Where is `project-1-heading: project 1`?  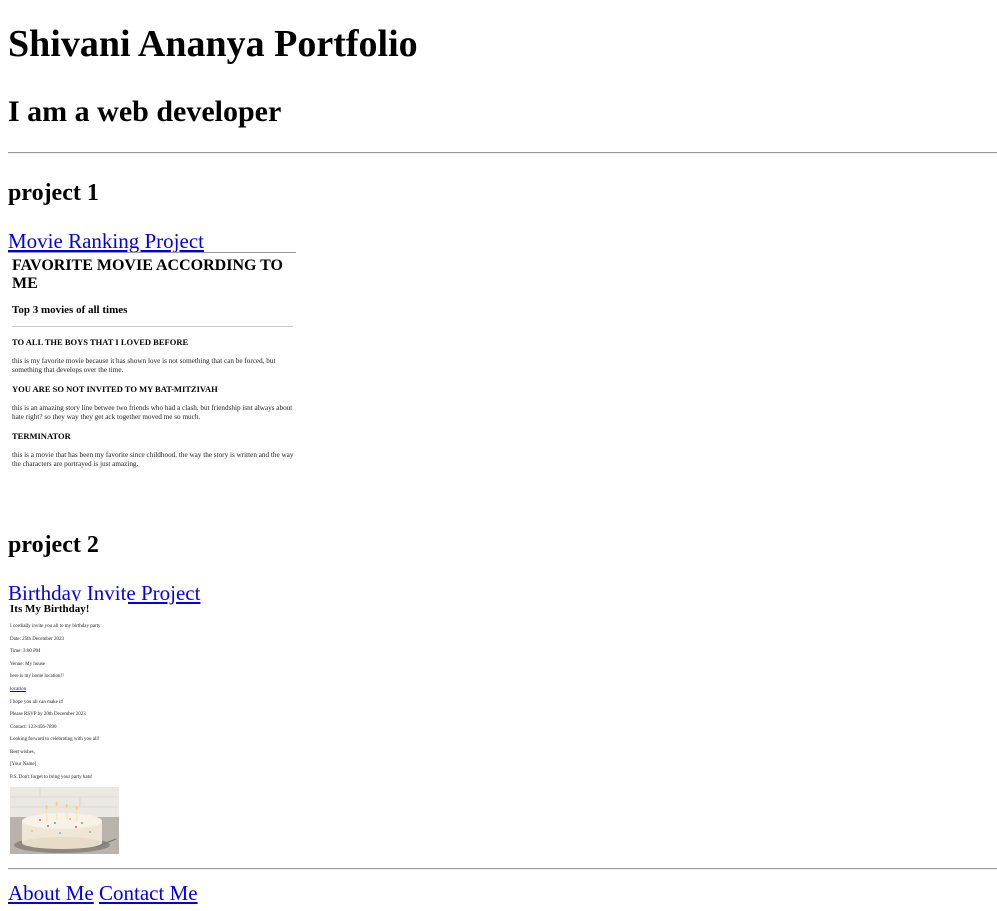
project-1-heading: project 1 is located at coordinates (53, 193).